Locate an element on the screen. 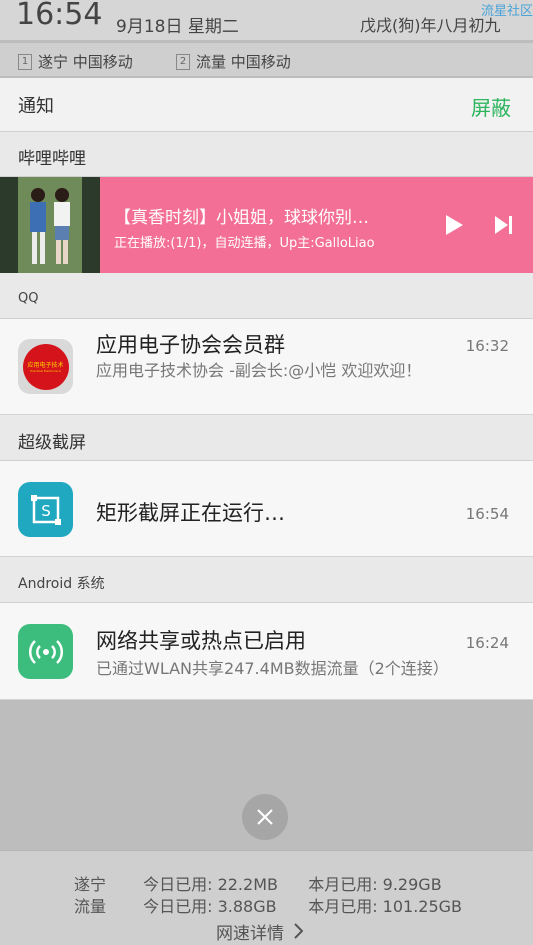 The image size is (533, 945). speed-details-link: 网速详情 is located at coordinates (260, 931).